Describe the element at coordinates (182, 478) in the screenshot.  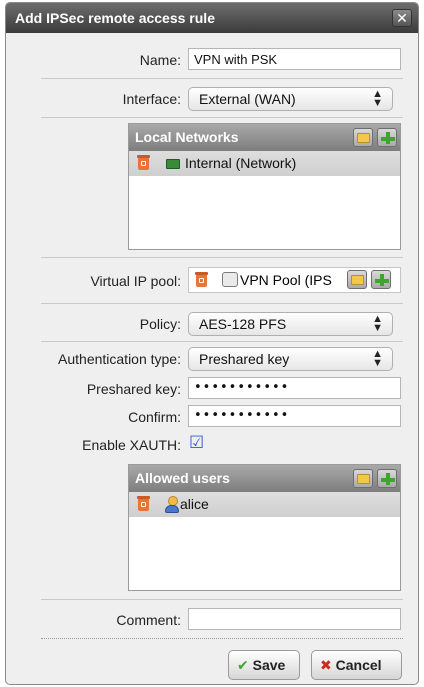
I see `allowed-users-title: Allowed users` at that location.